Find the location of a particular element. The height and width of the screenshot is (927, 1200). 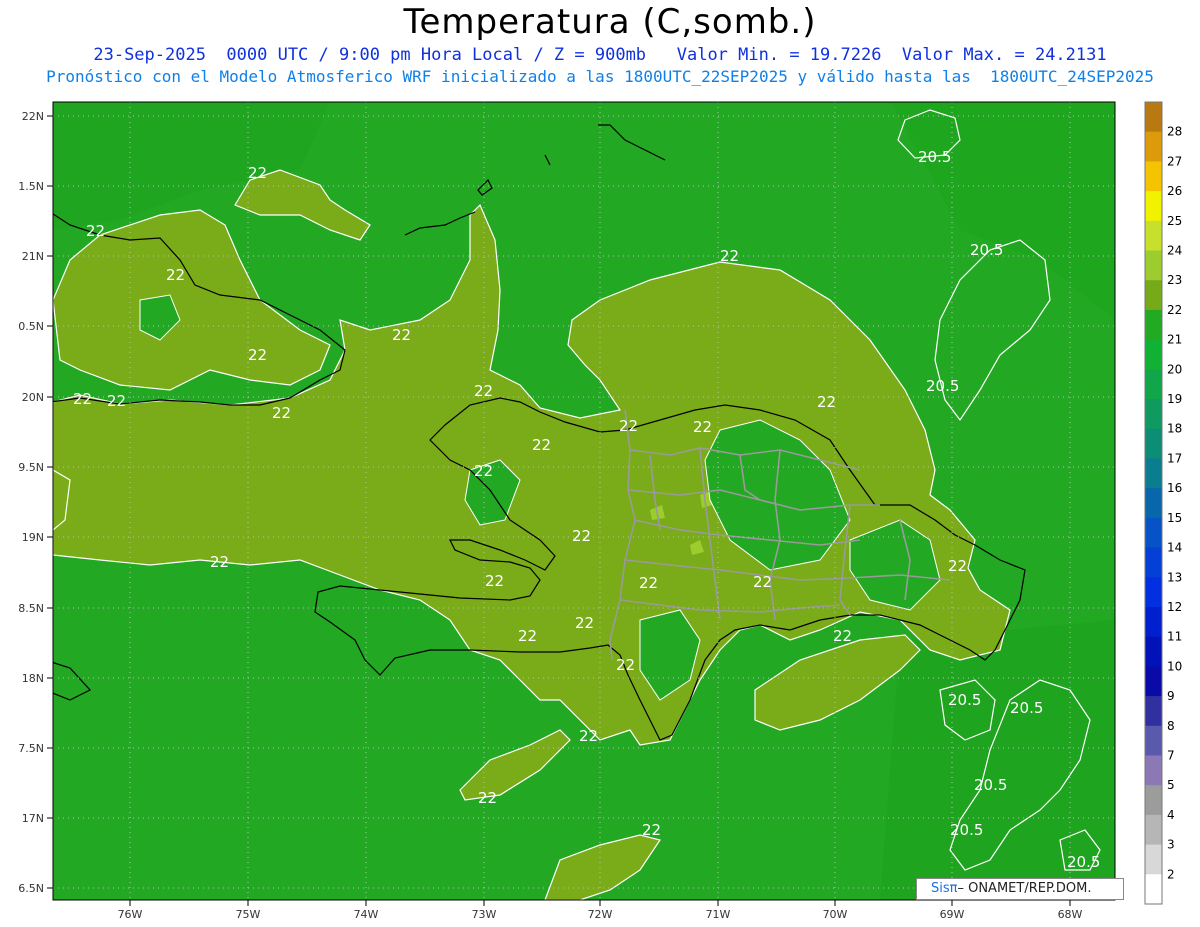

lat-tick-label: 17N is located at coordinates (33, 818).